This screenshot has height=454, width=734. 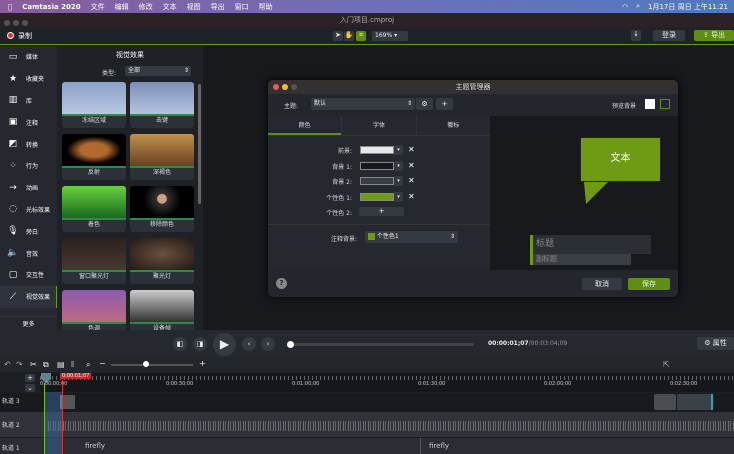 What do you see at coordinates (122, 7) in the screenshot?
I see `menu-edit: 编辑` at bounding box center [122, 7].